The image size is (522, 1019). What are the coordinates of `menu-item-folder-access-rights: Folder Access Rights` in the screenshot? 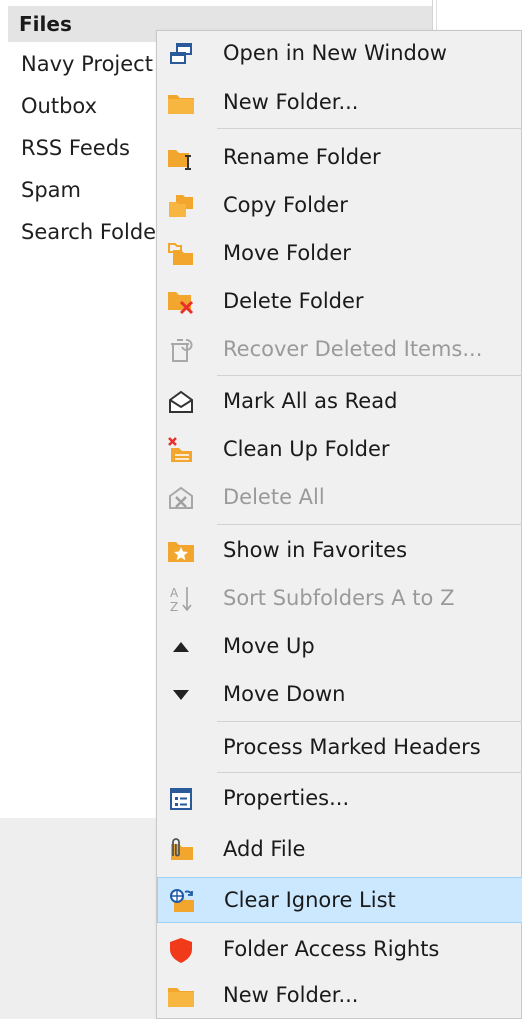 It's located at (339, 950).